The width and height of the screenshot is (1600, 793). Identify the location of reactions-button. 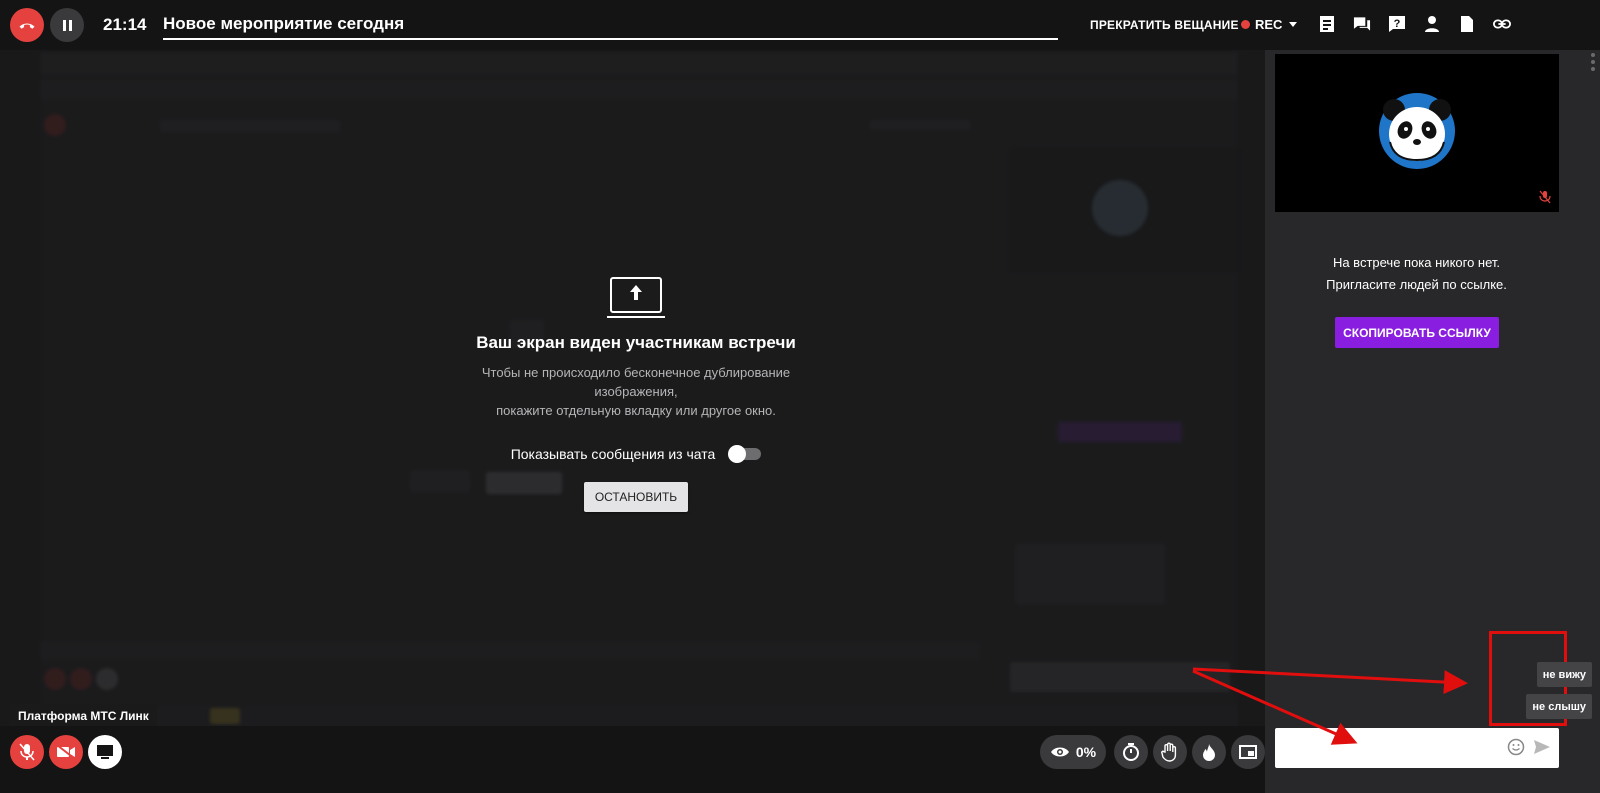
(1209, 752).